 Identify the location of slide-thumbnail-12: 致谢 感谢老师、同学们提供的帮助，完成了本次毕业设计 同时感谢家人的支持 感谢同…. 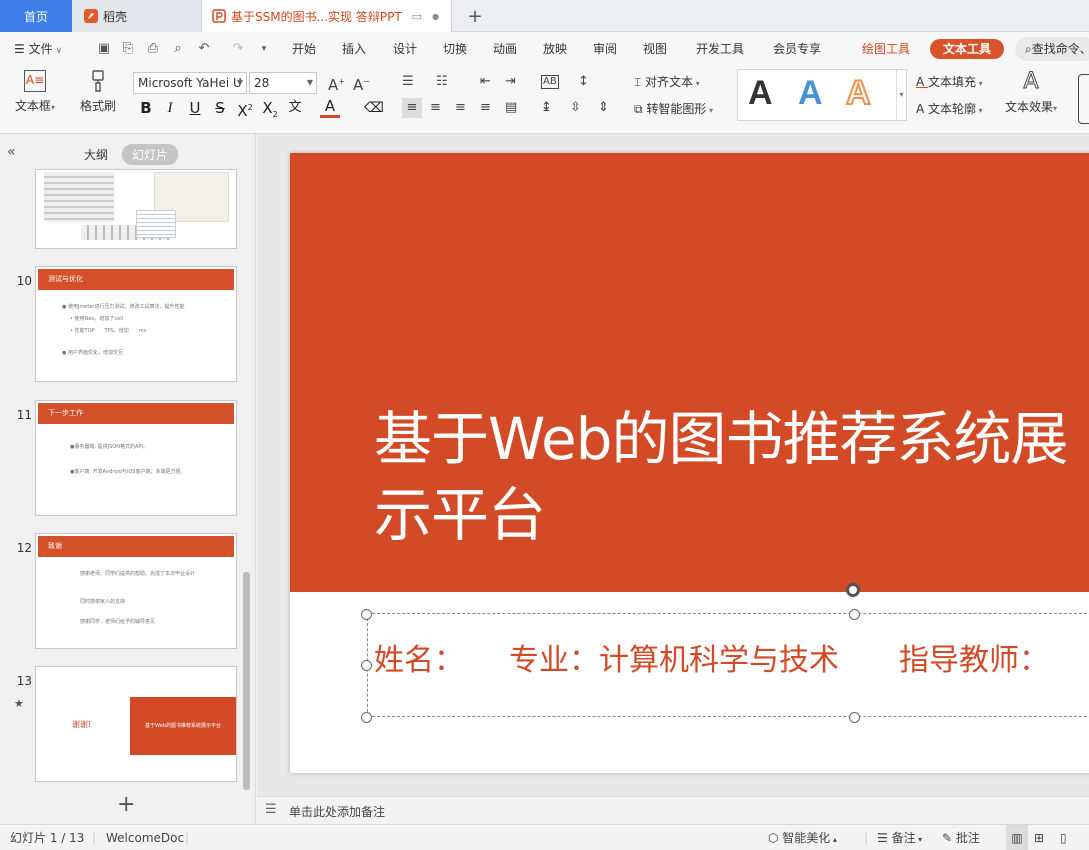
(136, 591).